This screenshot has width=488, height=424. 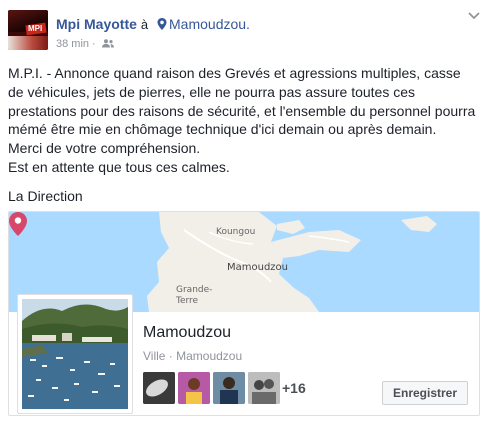 I want to click on map-label-koungou: Koungou, so click(x=236, y=232).